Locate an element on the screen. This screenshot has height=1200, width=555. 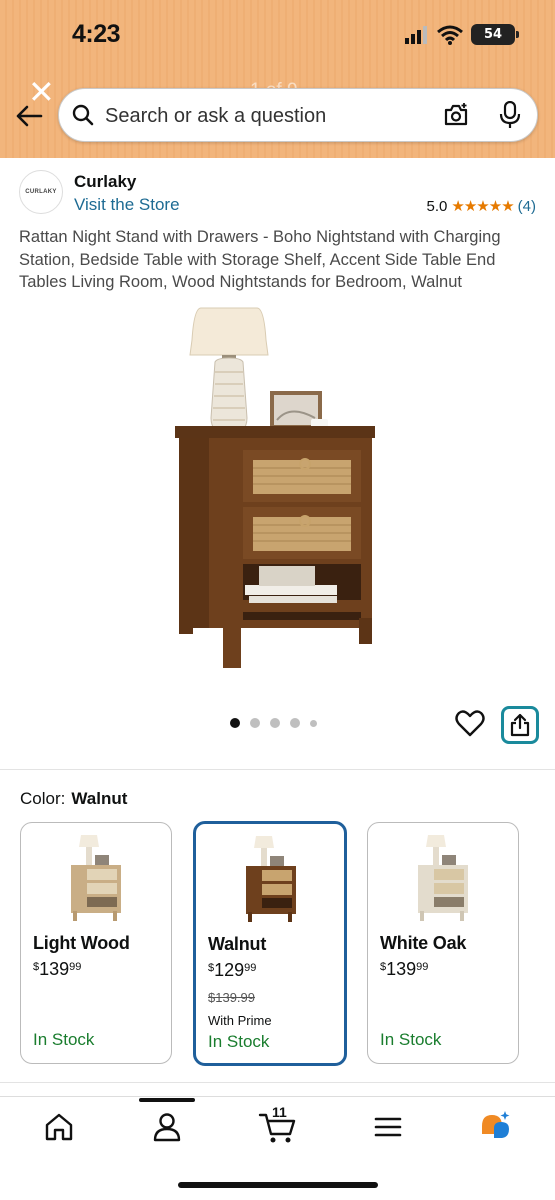
status-icons: 54 is located at coordinates (462, 34).